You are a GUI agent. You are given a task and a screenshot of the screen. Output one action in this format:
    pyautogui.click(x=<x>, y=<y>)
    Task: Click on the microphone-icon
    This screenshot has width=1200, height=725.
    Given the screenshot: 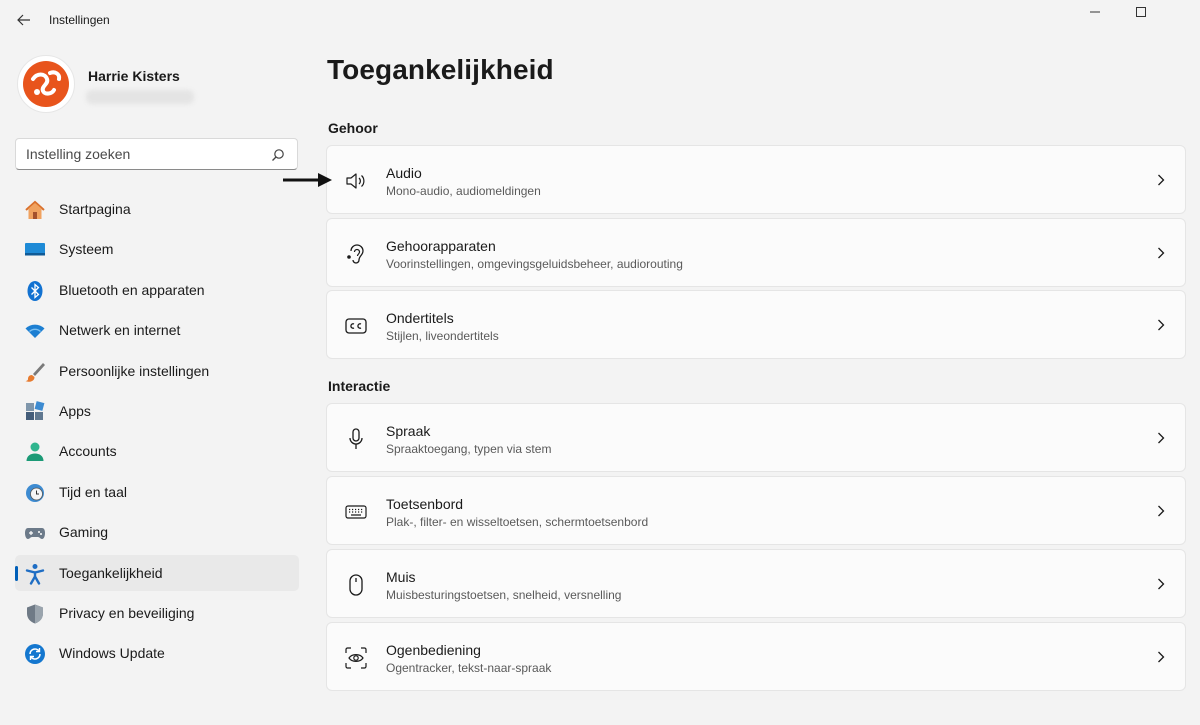 What is the action you would take?
    pyautogui.click(x=356, y=439)
    